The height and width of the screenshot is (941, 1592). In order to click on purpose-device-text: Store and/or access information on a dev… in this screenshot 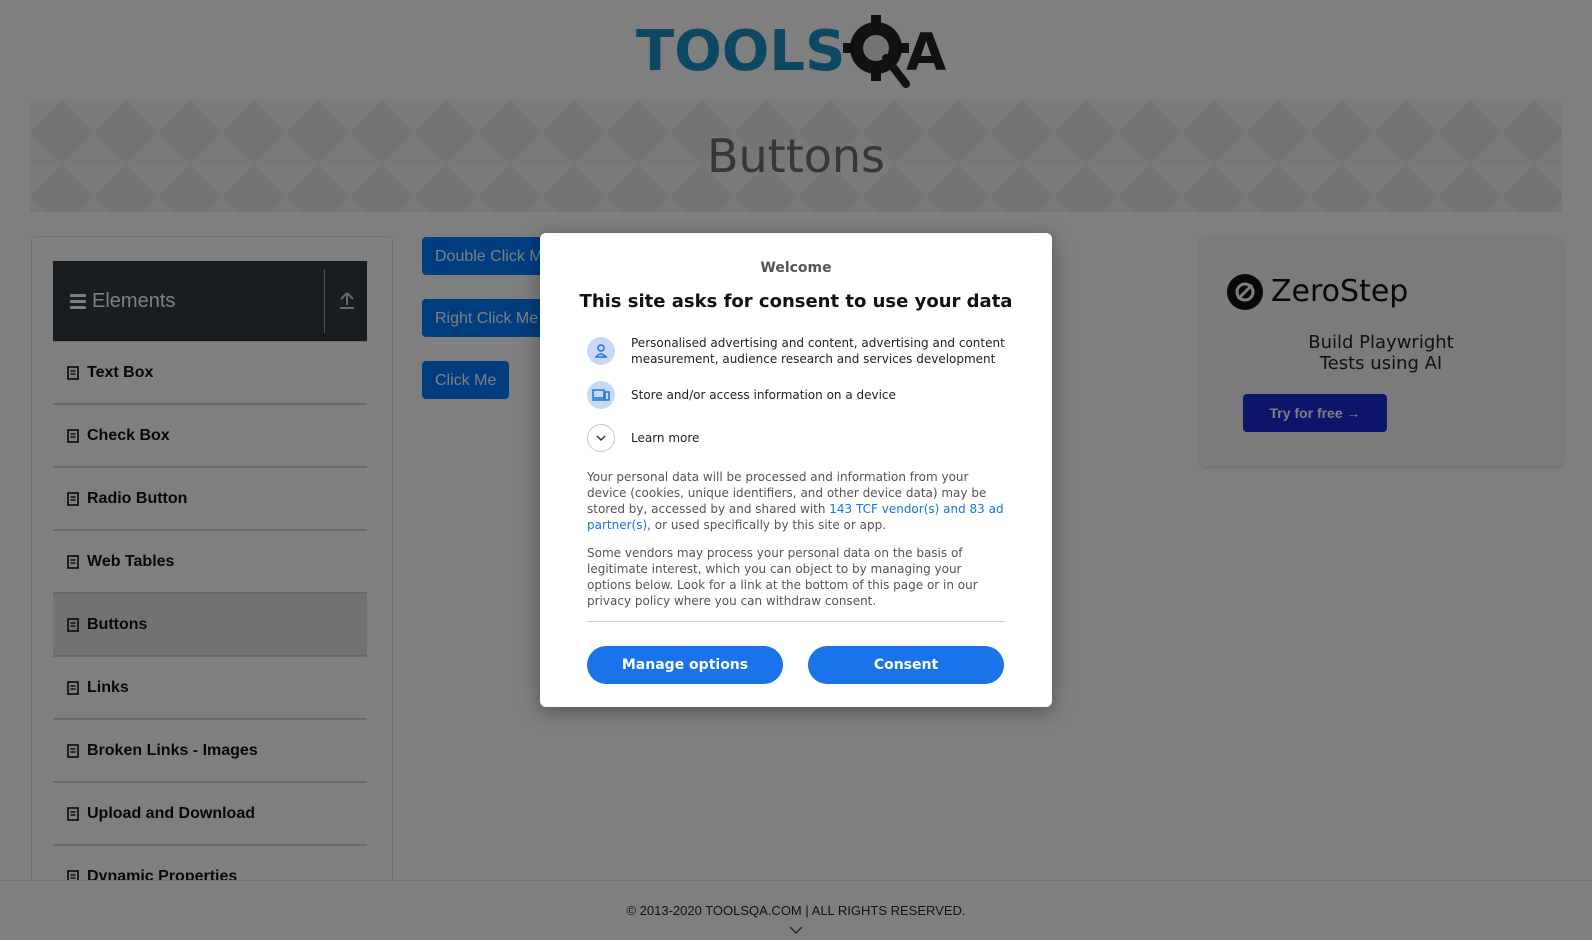, I will do `click(763, 395)`.